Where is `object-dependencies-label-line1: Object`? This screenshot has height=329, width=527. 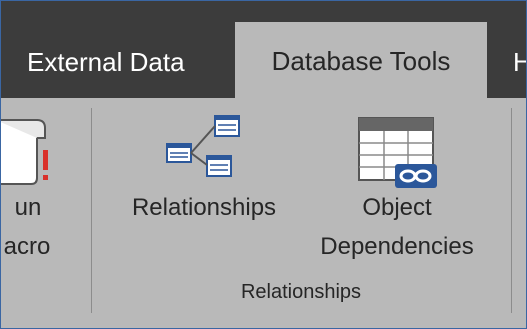
object-dependencies-label-line1: Object is located at coordinates (397, 207).